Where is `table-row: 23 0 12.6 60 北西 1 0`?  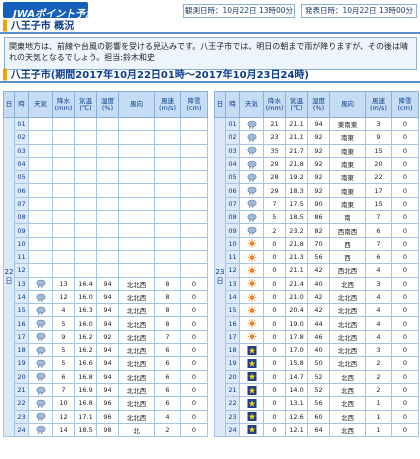
table-row: 23 0 12.6 60 北西 1 0 is located at coordinates (317, 416).